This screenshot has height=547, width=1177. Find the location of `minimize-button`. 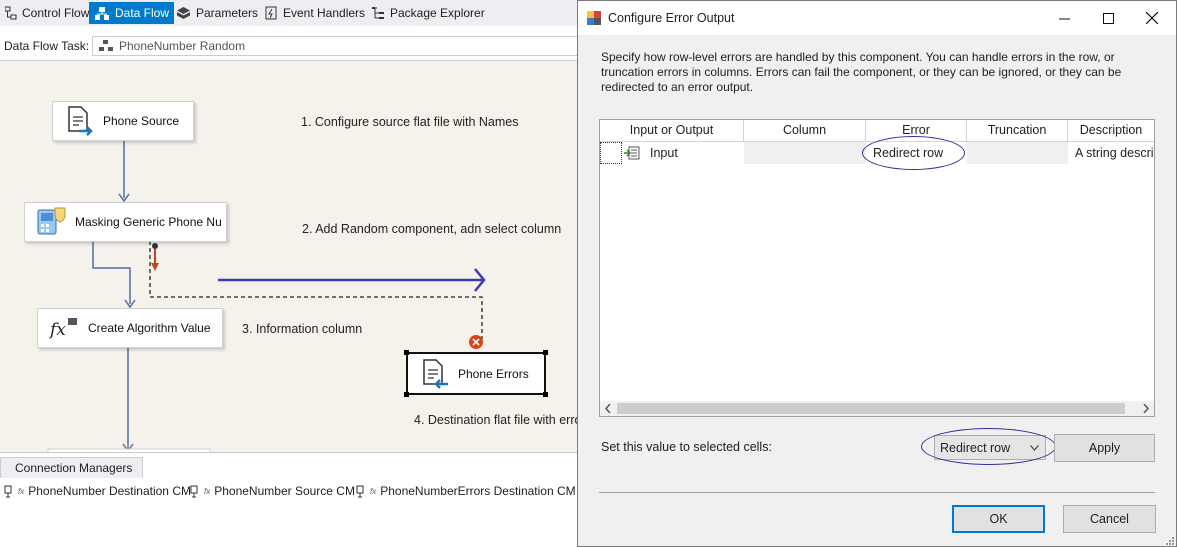

minimize-button is located at coordinates (1064, 18).